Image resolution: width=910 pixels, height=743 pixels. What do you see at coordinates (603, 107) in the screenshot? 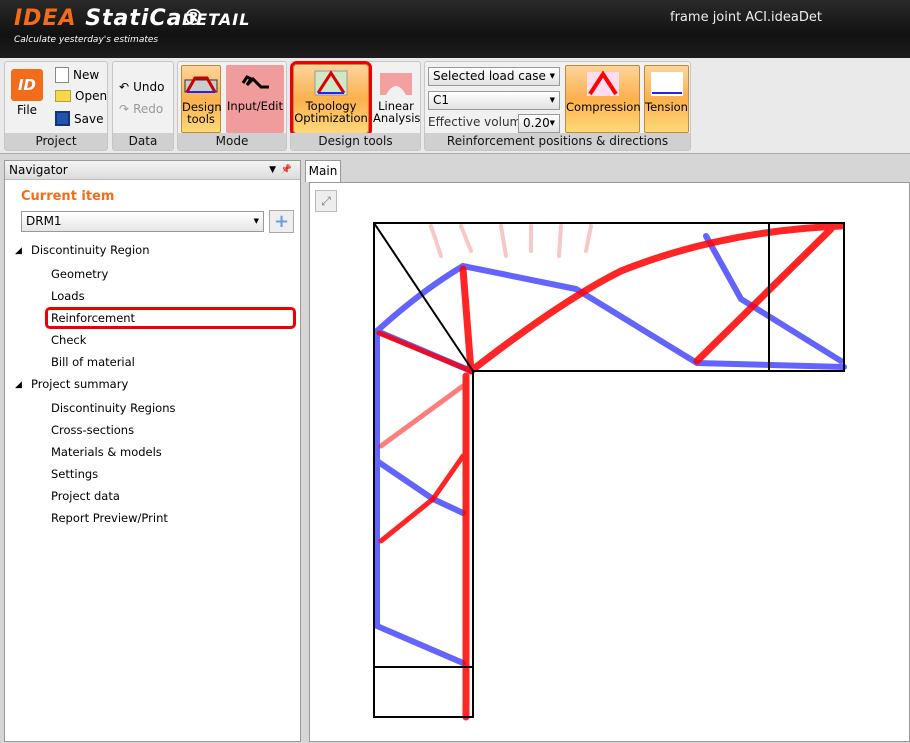
I see `compression-label: Compression` at bounding box center [603, 107].